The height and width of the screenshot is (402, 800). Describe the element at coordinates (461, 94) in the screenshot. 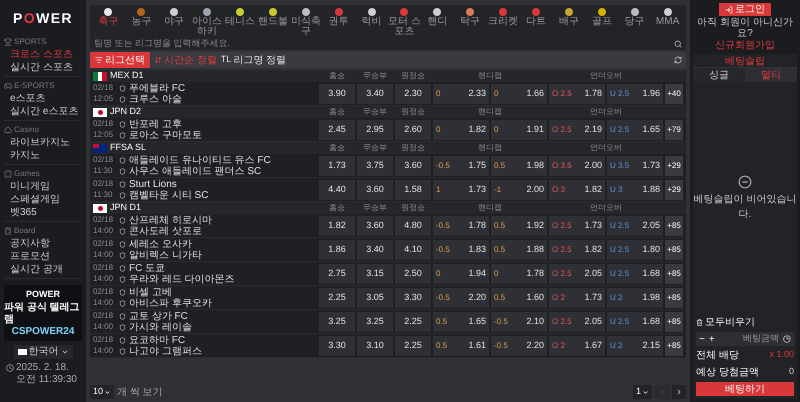

I see `odds-button: 0 2.33` at that location.